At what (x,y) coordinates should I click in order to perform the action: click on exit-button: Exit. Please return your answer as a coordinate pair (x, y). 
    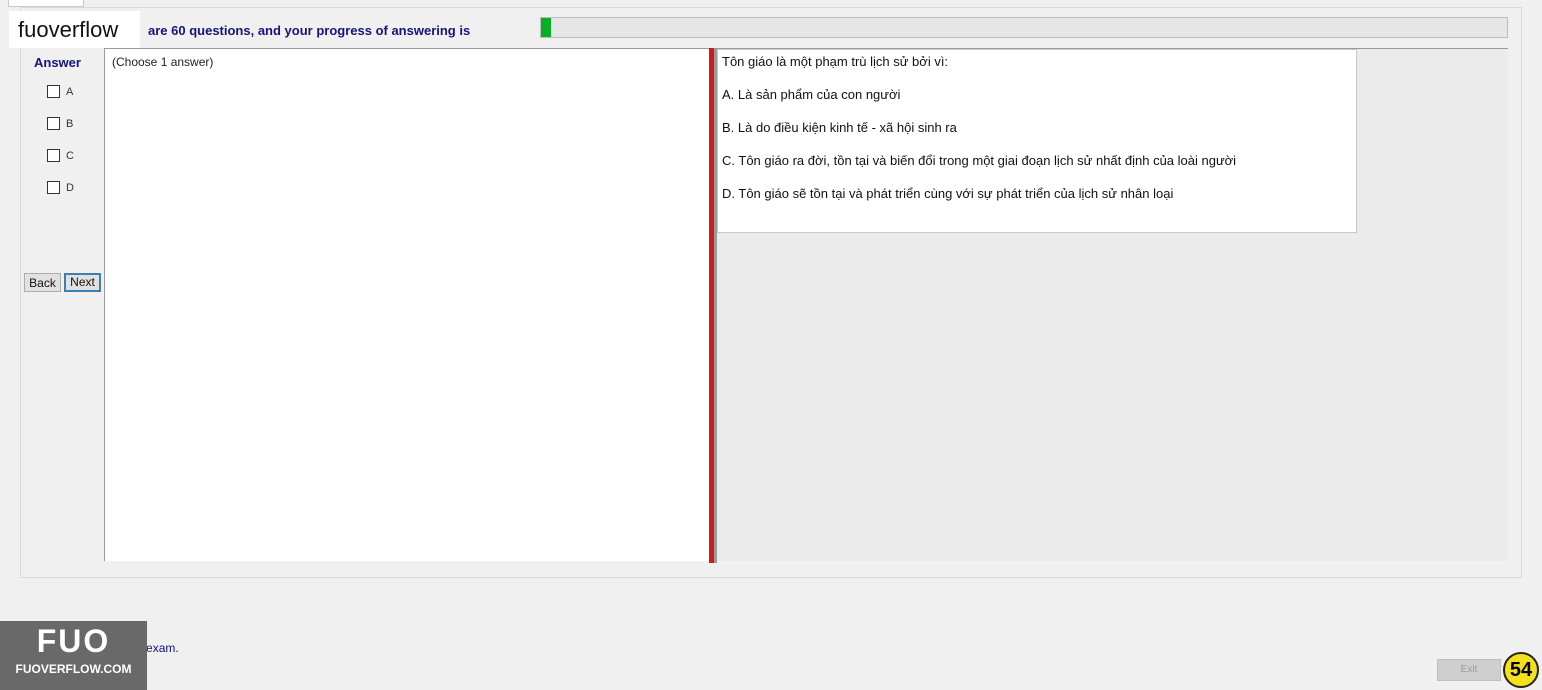
    Looking at the image, I should click on (1469, 670).